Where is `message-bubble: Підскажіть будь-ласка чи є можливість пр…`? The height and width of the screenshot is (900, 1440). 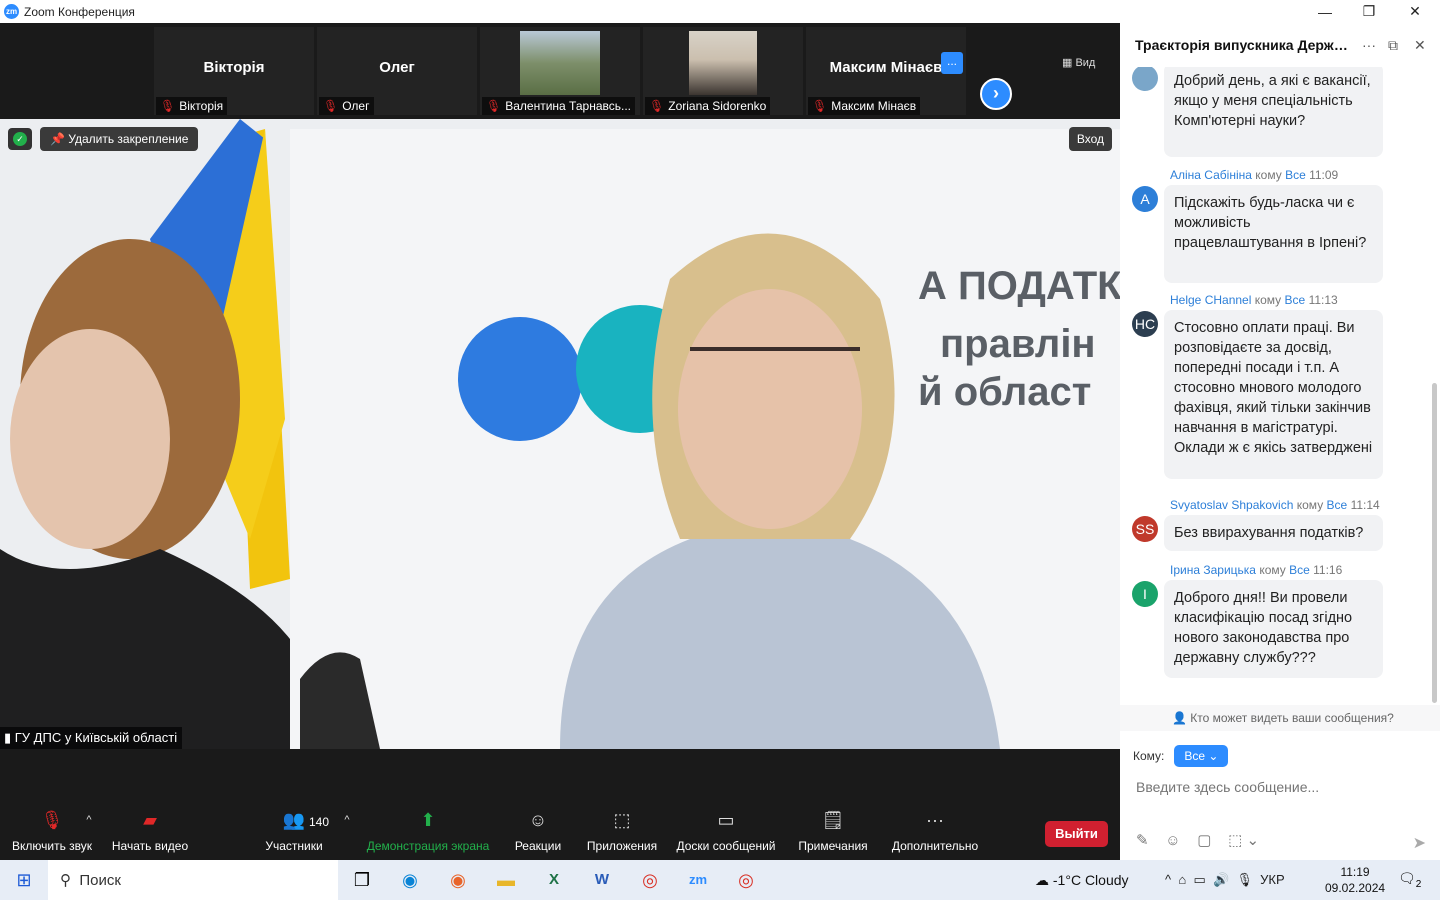
message-bubble: Підскажіть будь-ласка чи є можливість пр… is located at coordinates (1273, 234).